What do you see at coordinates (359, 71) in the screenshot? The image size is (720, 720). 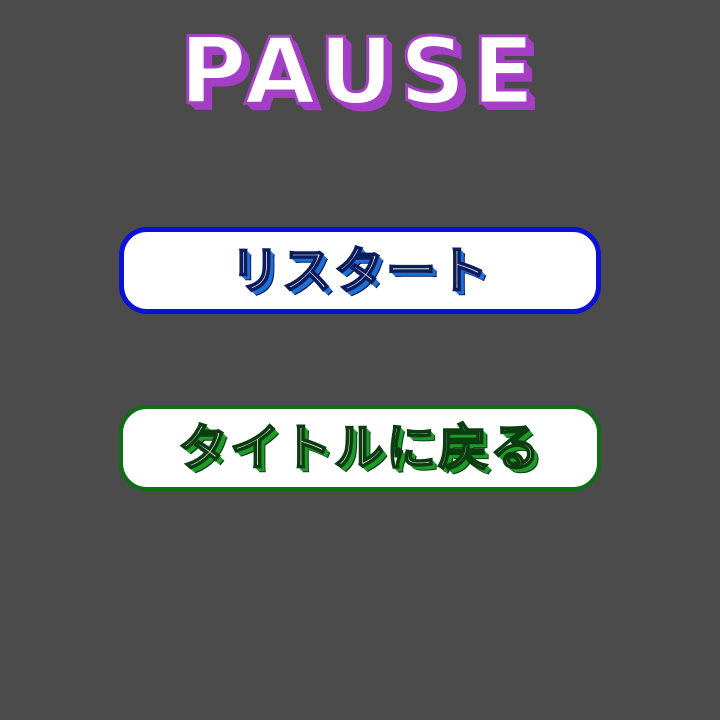 I see `pause-title: PAUSE` at bounding box center [359, 71].